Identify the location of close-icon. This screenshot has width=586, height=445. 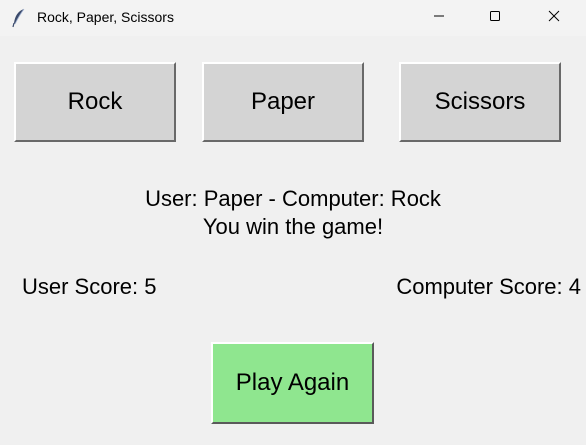
(554, 18).